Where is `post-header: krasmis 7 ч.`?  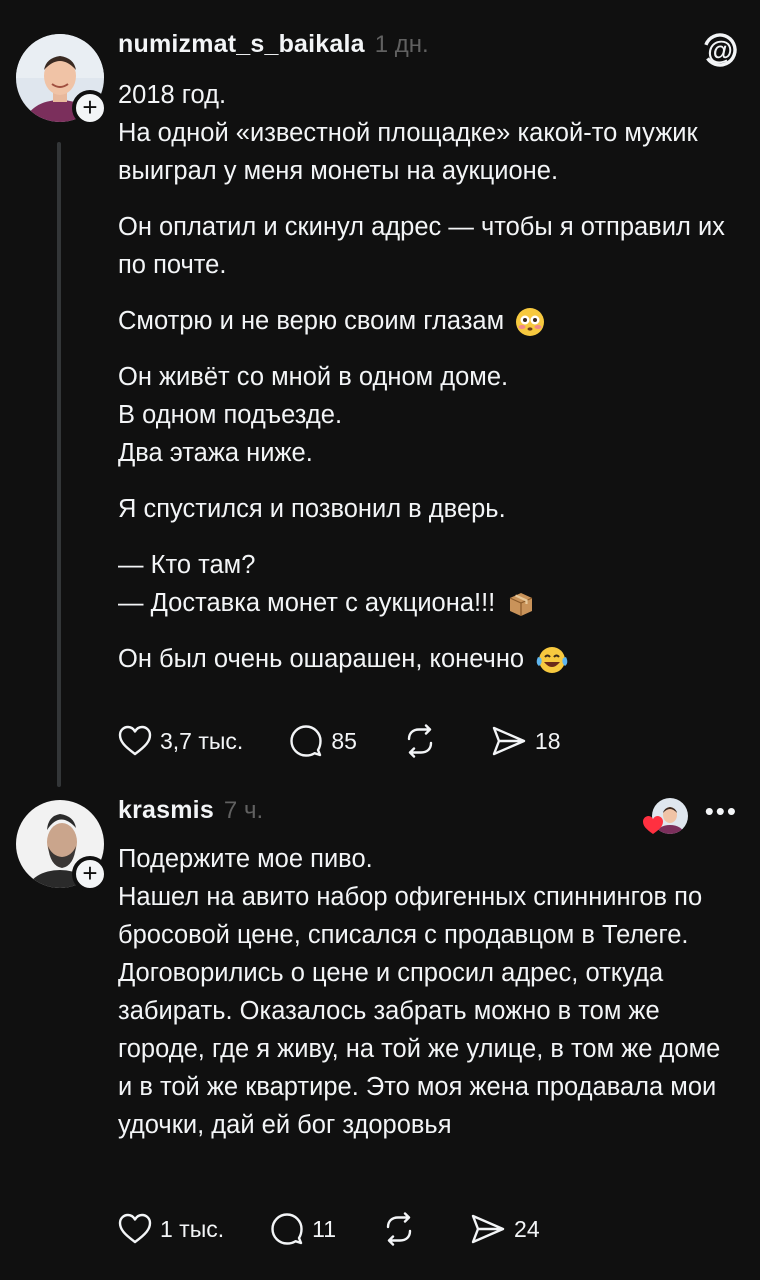 post-header: krasmis 7 ч. is located at coordinates (190, 813).